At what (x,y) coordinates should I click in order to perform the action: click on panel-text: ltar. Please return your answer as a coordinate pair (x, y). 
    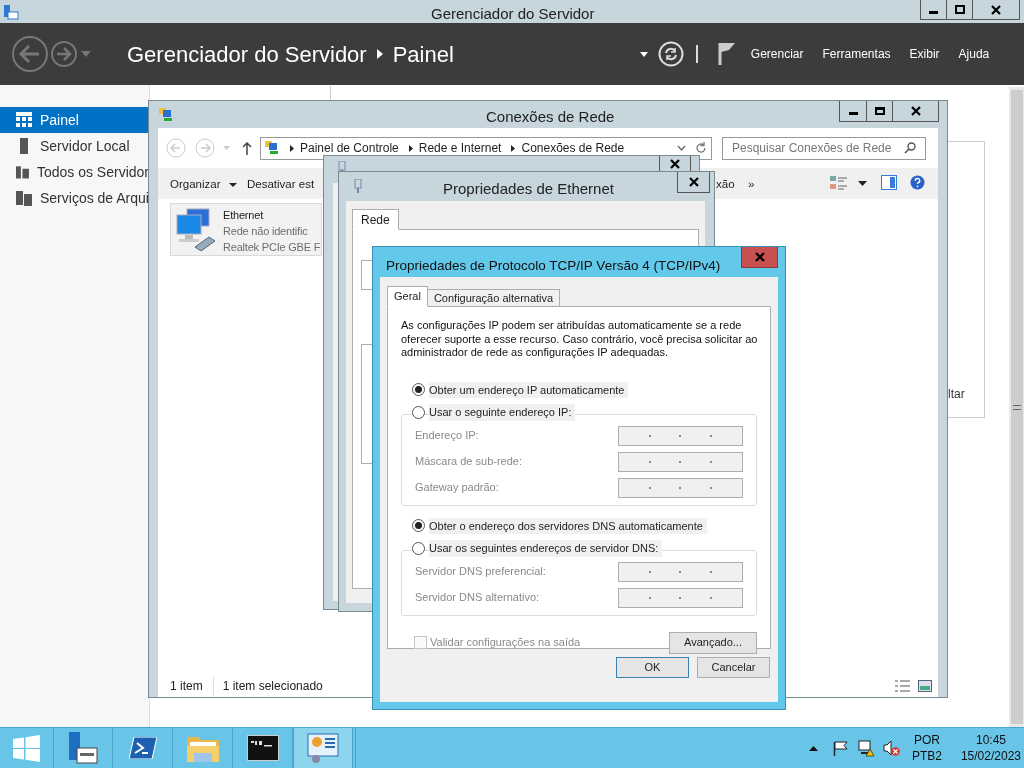
    Looking at the image, I should click on (956, 394).